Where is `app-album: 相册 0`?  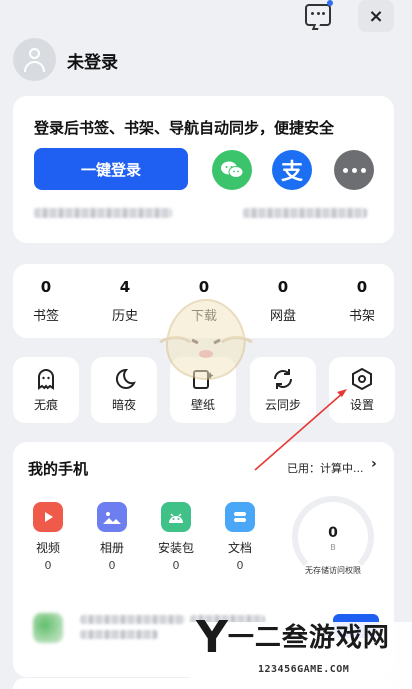 app-album: 相册 0 is located at coordinates (112, 537).